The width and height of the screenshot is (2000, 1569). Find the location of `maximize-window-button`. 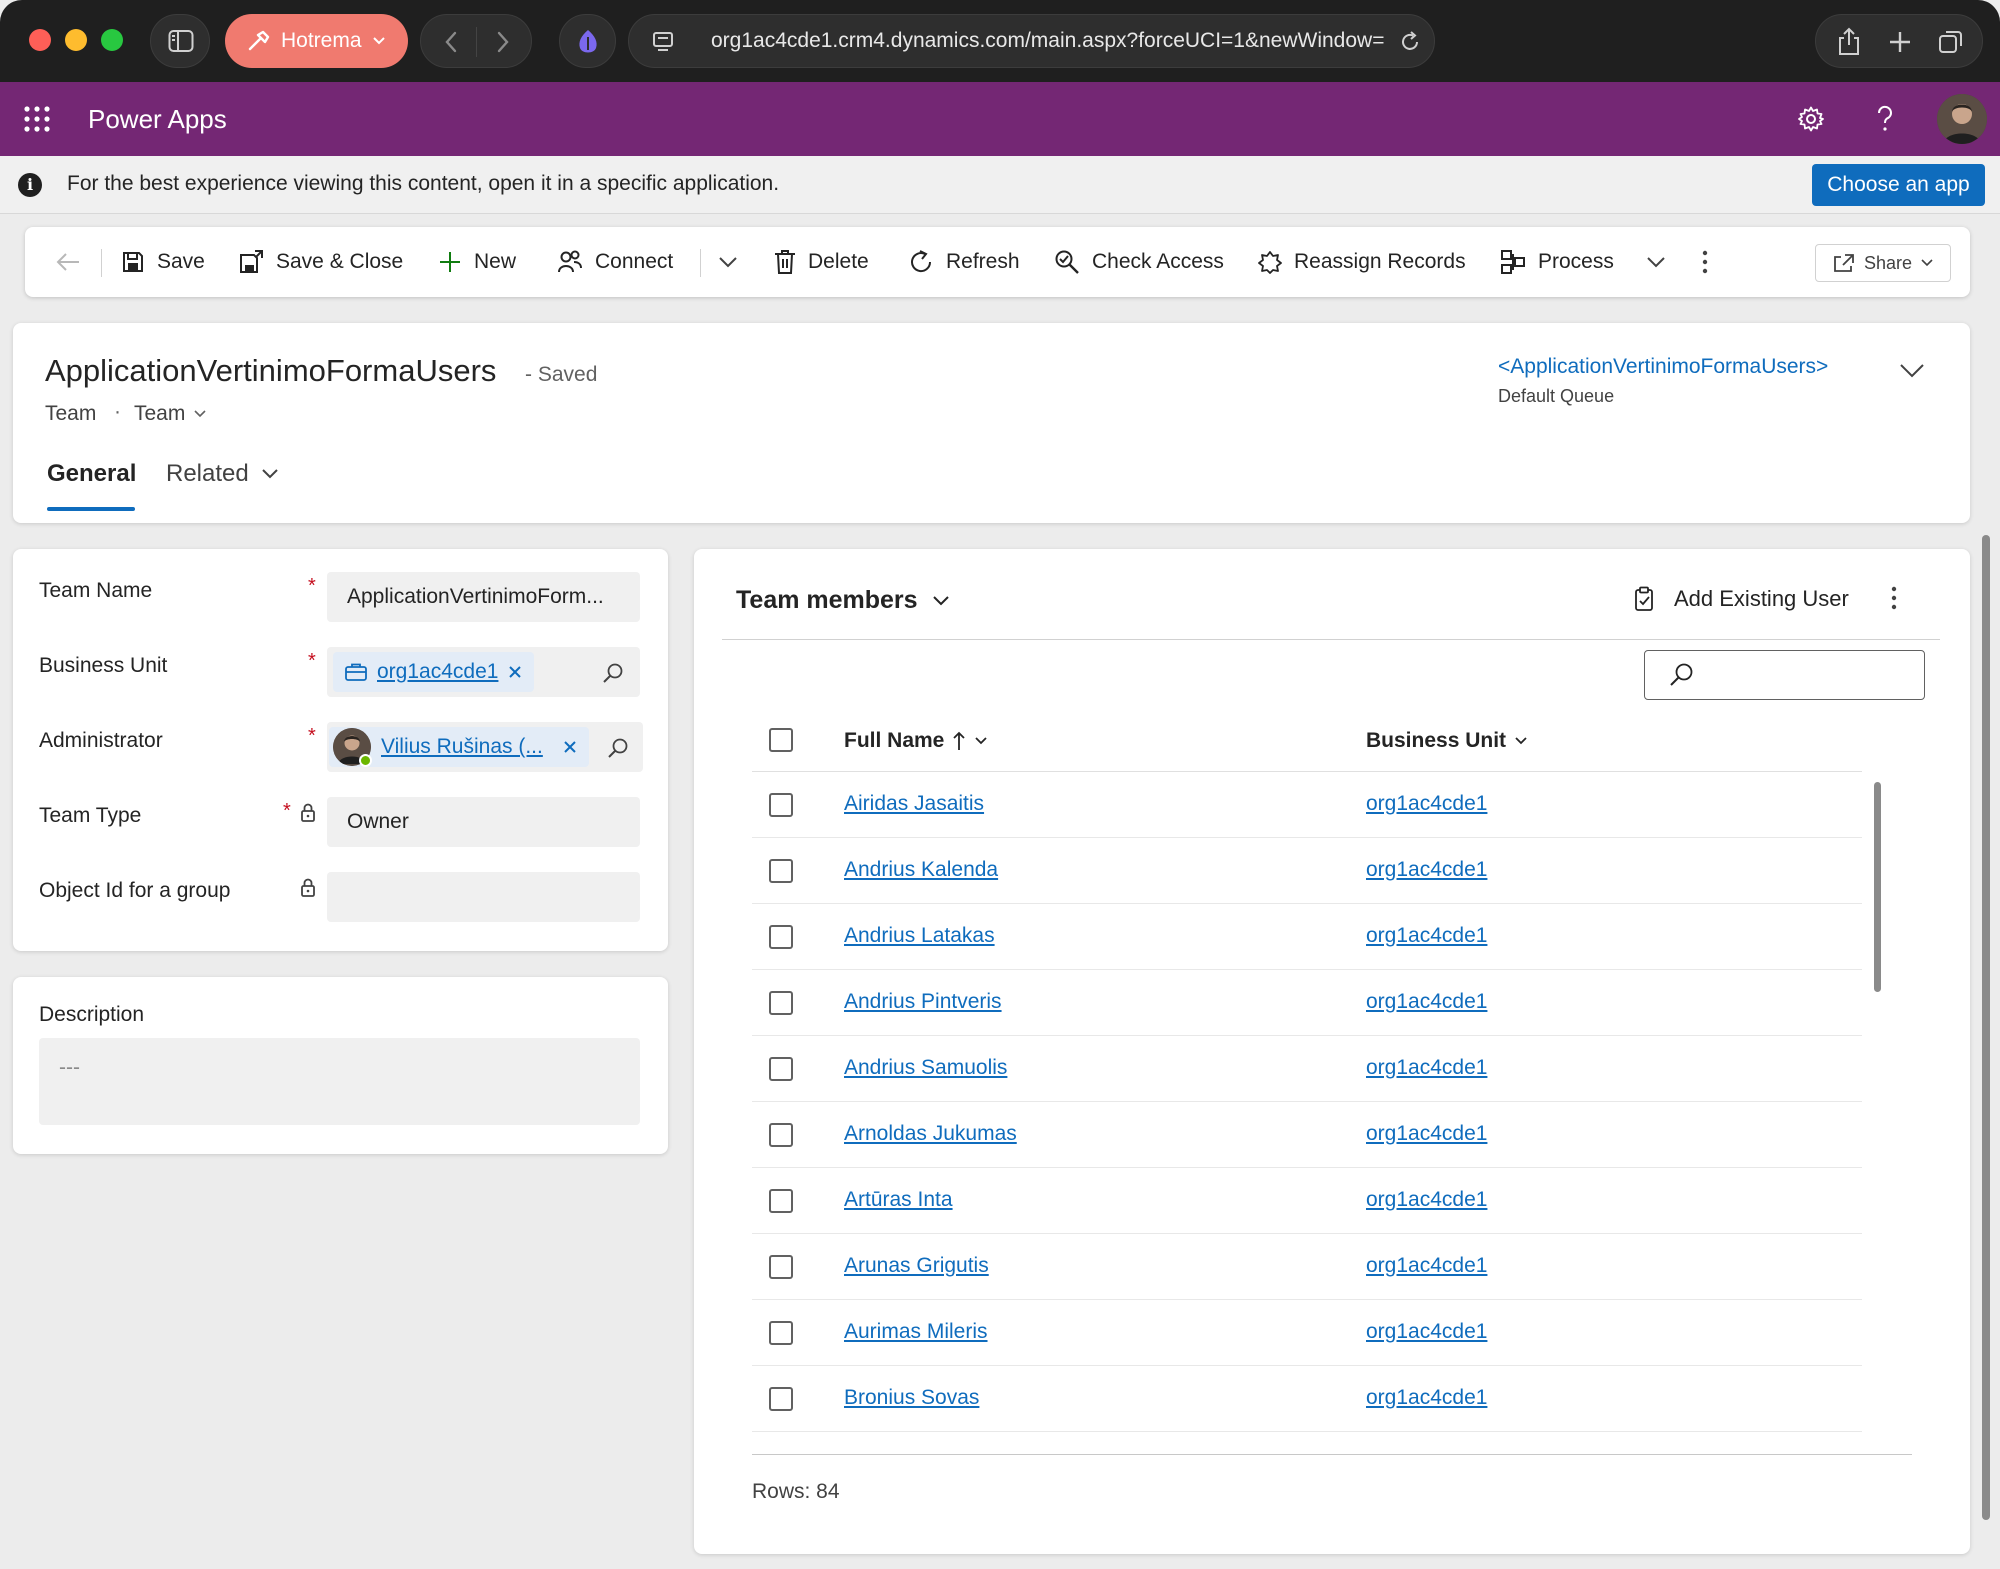

maximize-window-button is located at coordinates (112, 40).